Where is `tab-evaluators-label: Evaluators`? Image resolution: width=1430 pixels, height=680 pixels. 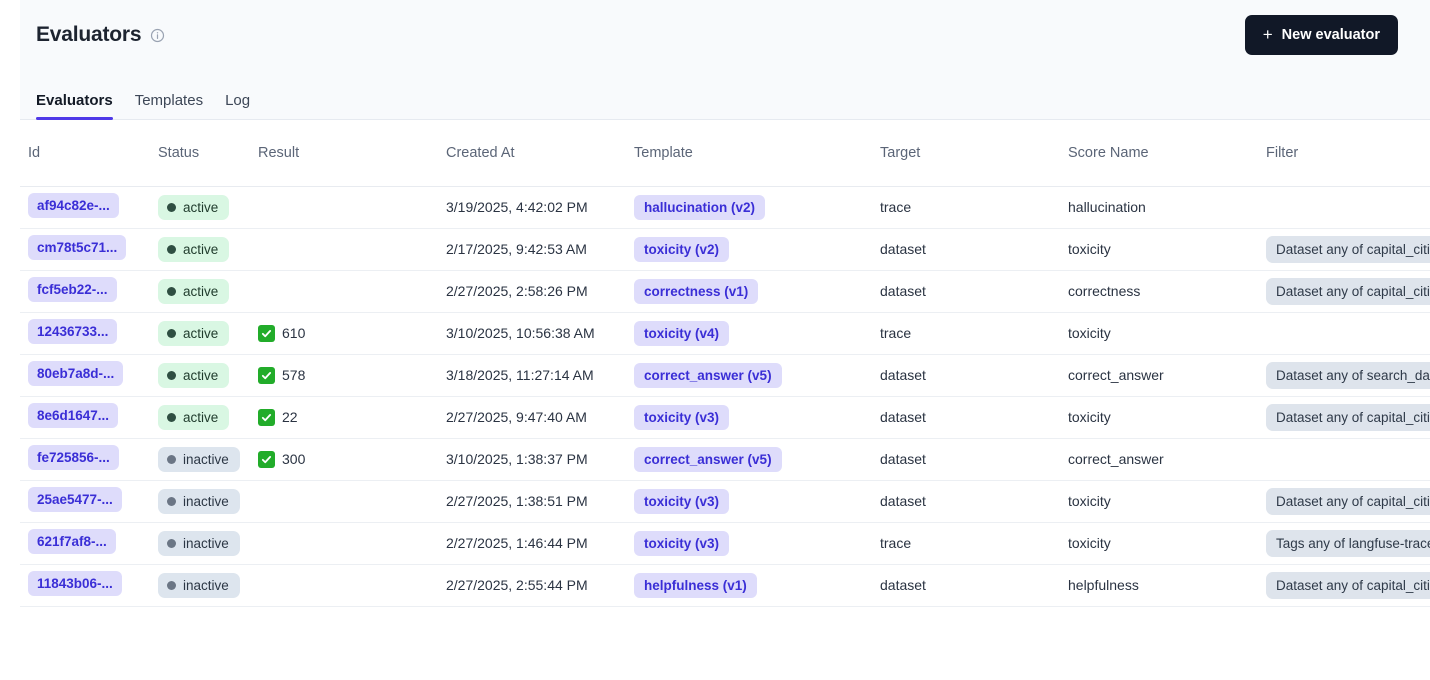 tab-evaluators-label: Evaluators is located at coordinates (74, 100).